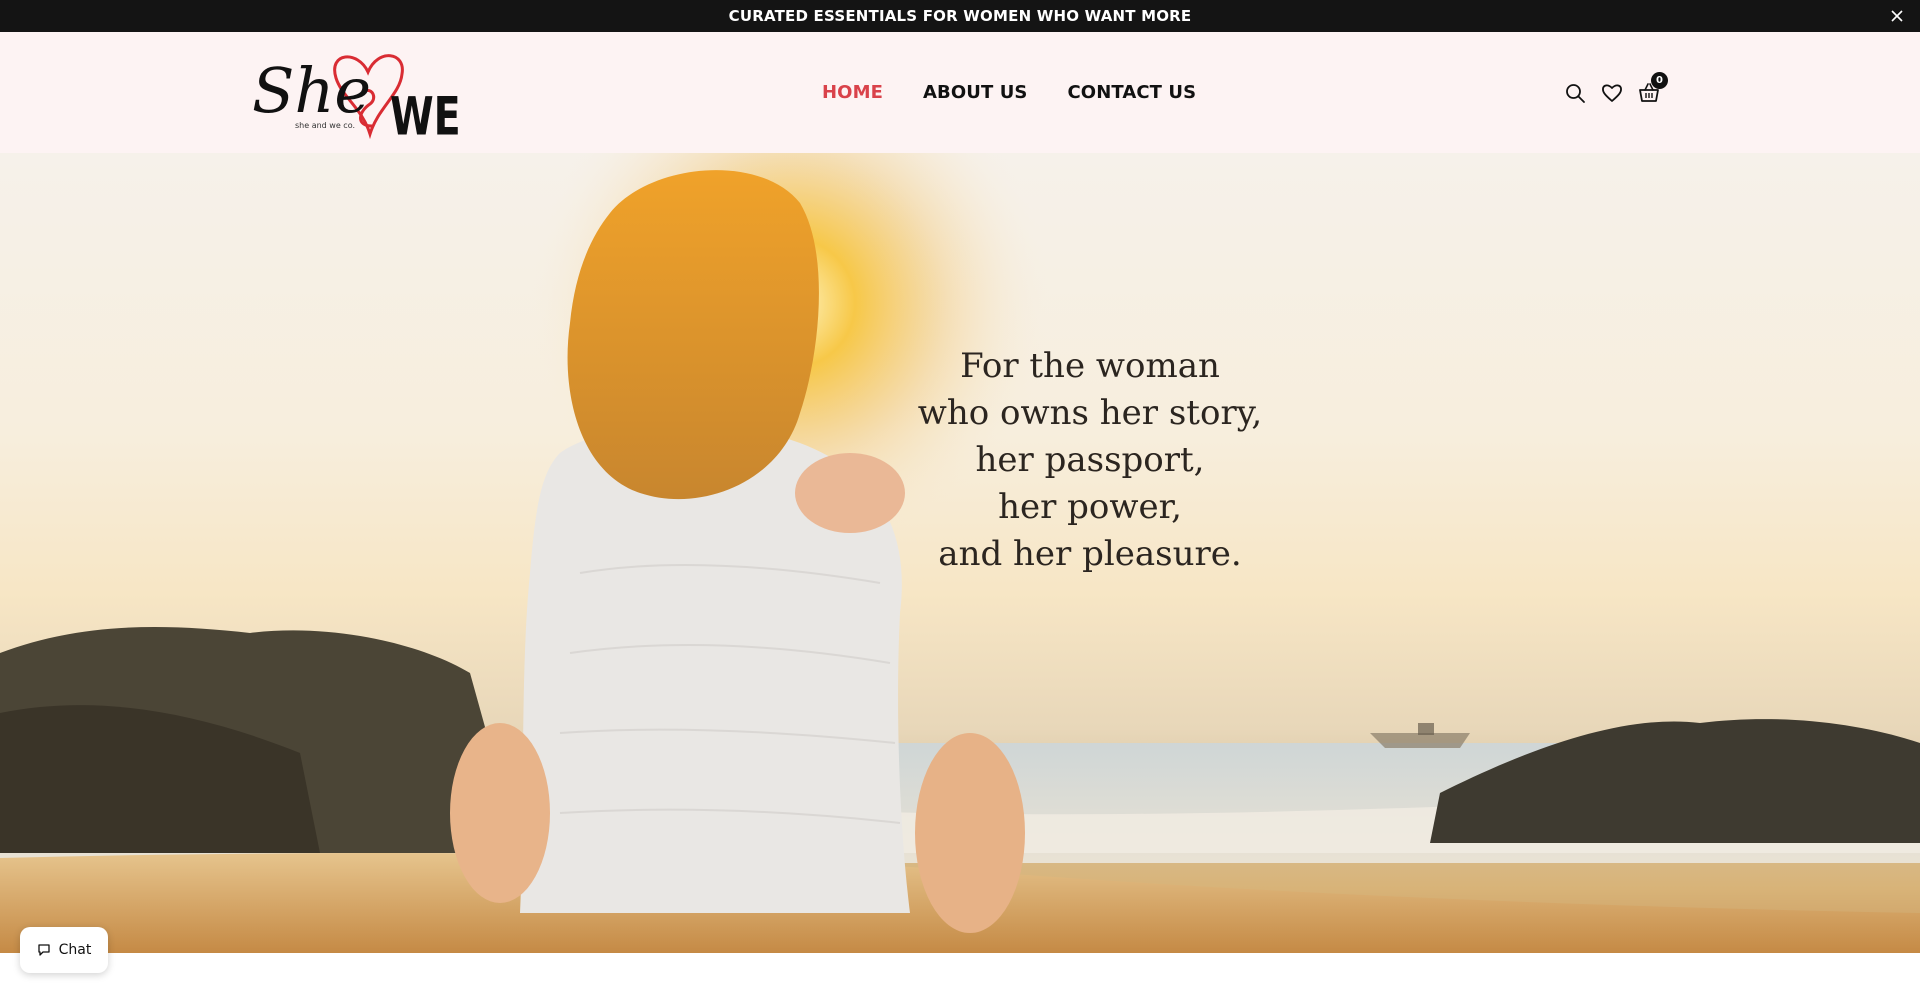 The height and width of the screenshot is (993, 1920). What do you see at coordinates (1090, 366) in the screenshot?
I see `hero-quote-line: For the woman` at bounding box center [1090, 366].